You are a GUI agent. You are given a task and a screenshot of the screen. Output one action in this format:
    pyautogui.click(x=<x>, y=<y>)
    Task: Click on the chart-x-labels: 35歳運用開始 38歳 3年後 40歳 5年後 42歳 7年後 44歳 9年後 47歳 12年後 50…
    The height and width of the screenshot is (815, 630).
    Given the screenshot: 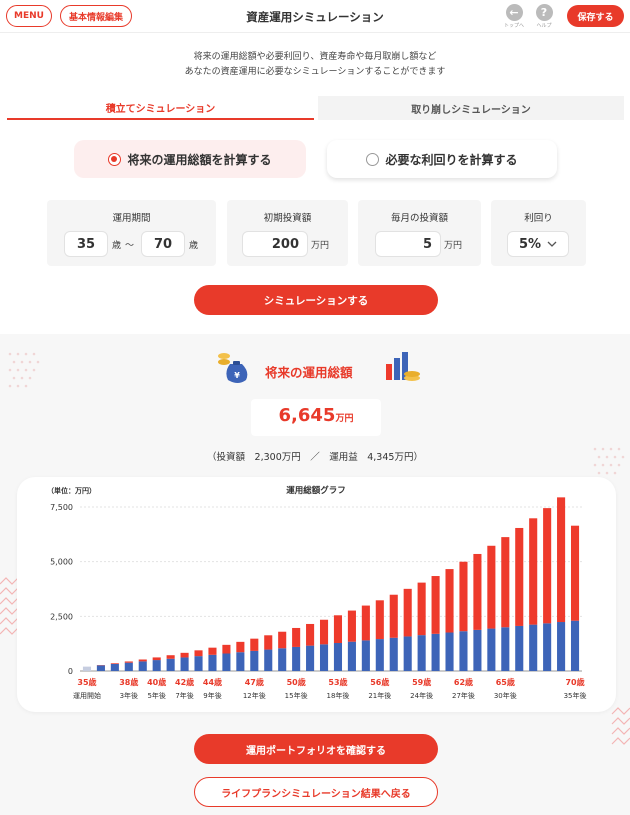 What is the action you would take?
    pyautogui.click(x=330, y=688)
    